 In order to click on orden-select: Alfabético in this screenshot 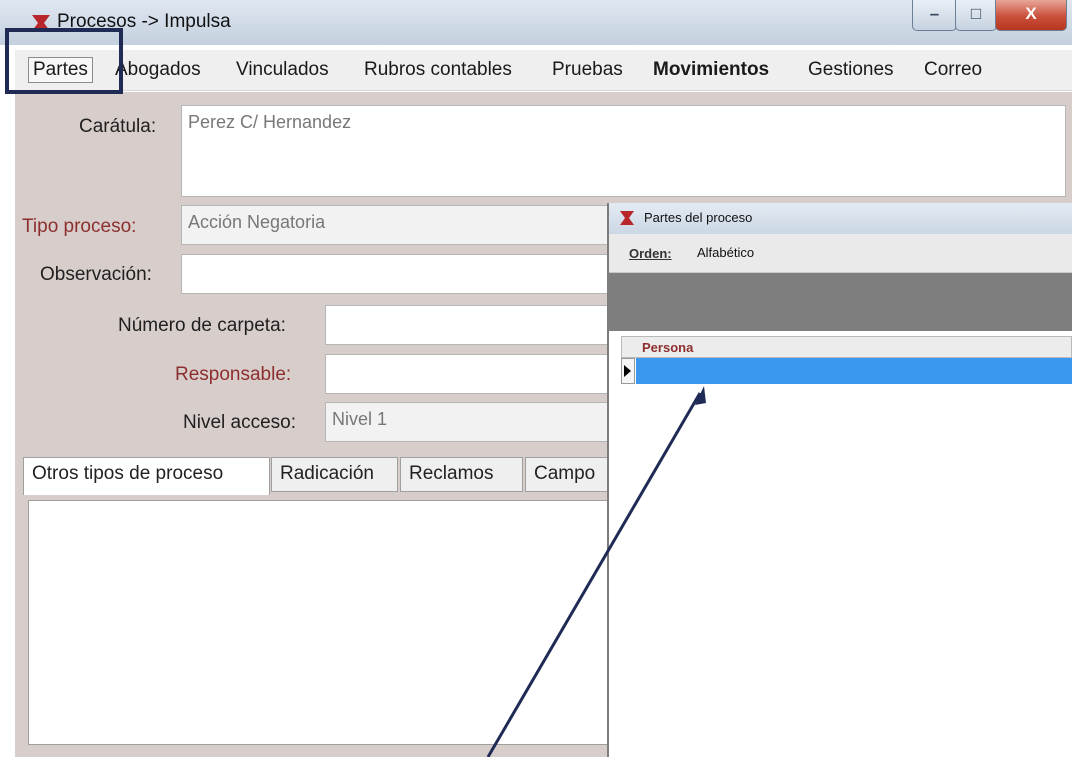, I will do `click(725, 252)`.